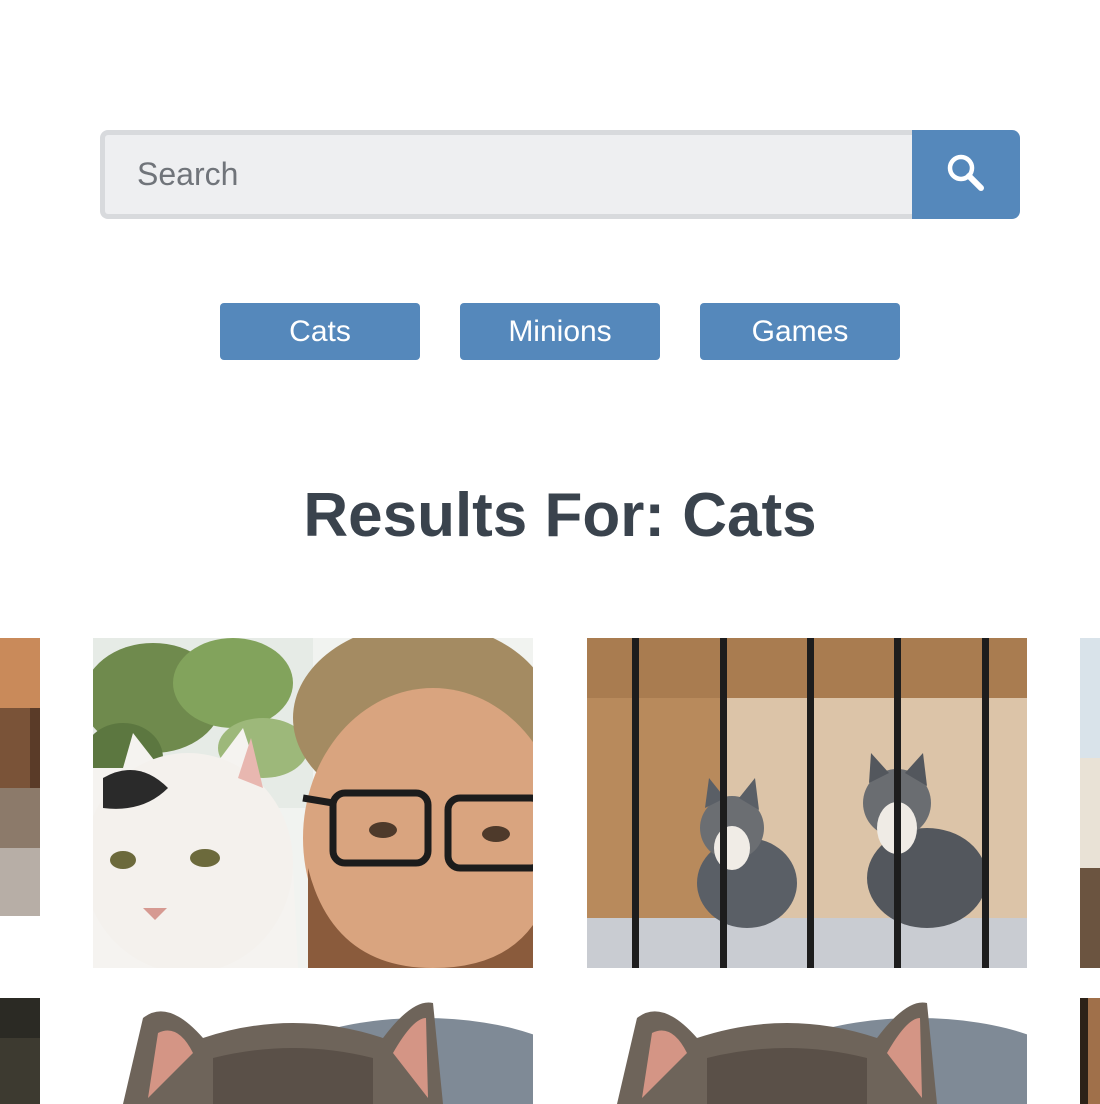 The height and width of the screenshot is (1104, 1100). I want to click on search-button, so click(966, 174).